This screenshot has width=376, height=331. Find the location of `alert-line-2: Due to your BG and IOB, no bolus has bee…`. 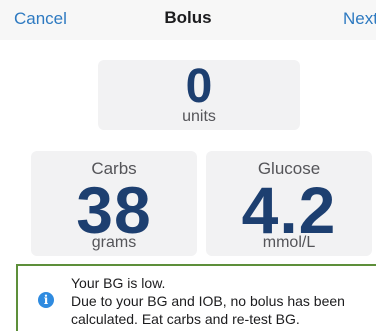

alert-line-2: Due to your BG and IOB, no bolus has bee… is located at coordinates (208, 301).